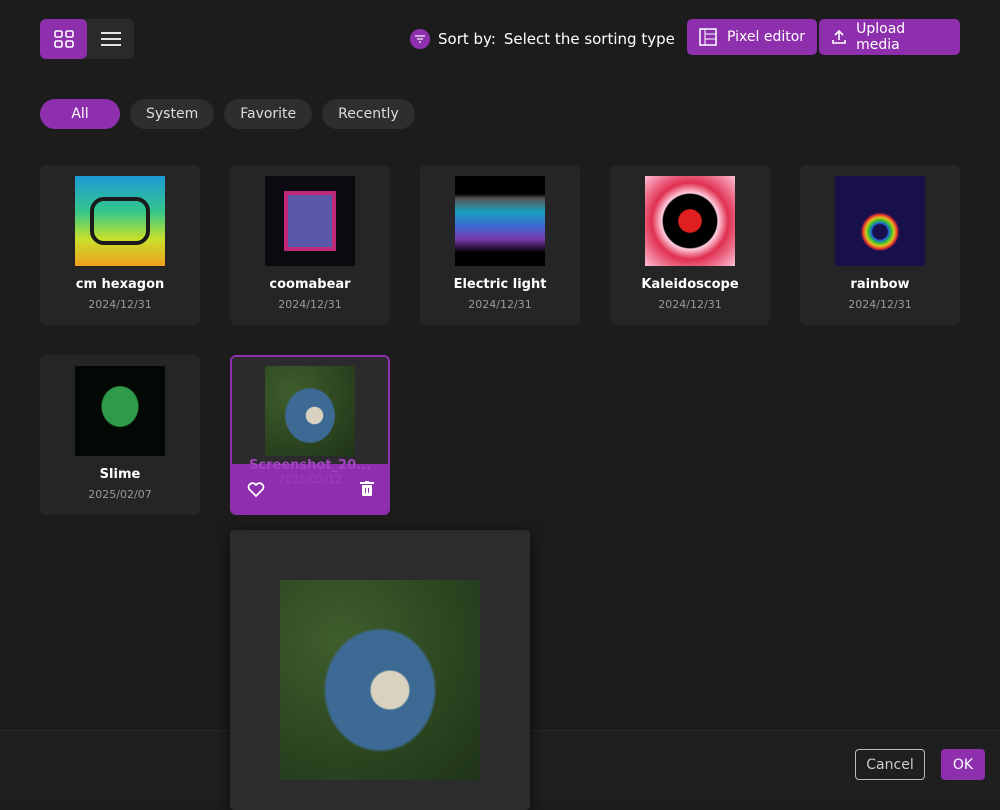 This screenshot has height=810, width=1000. I want to click on grid-view-button, so click(63, 39).